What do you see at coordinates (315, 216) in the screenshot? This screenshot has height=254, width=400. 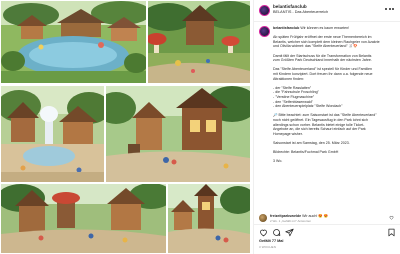 I see `comment-body: Wir auch! 😍 😍` at bounding box center [315, 216].